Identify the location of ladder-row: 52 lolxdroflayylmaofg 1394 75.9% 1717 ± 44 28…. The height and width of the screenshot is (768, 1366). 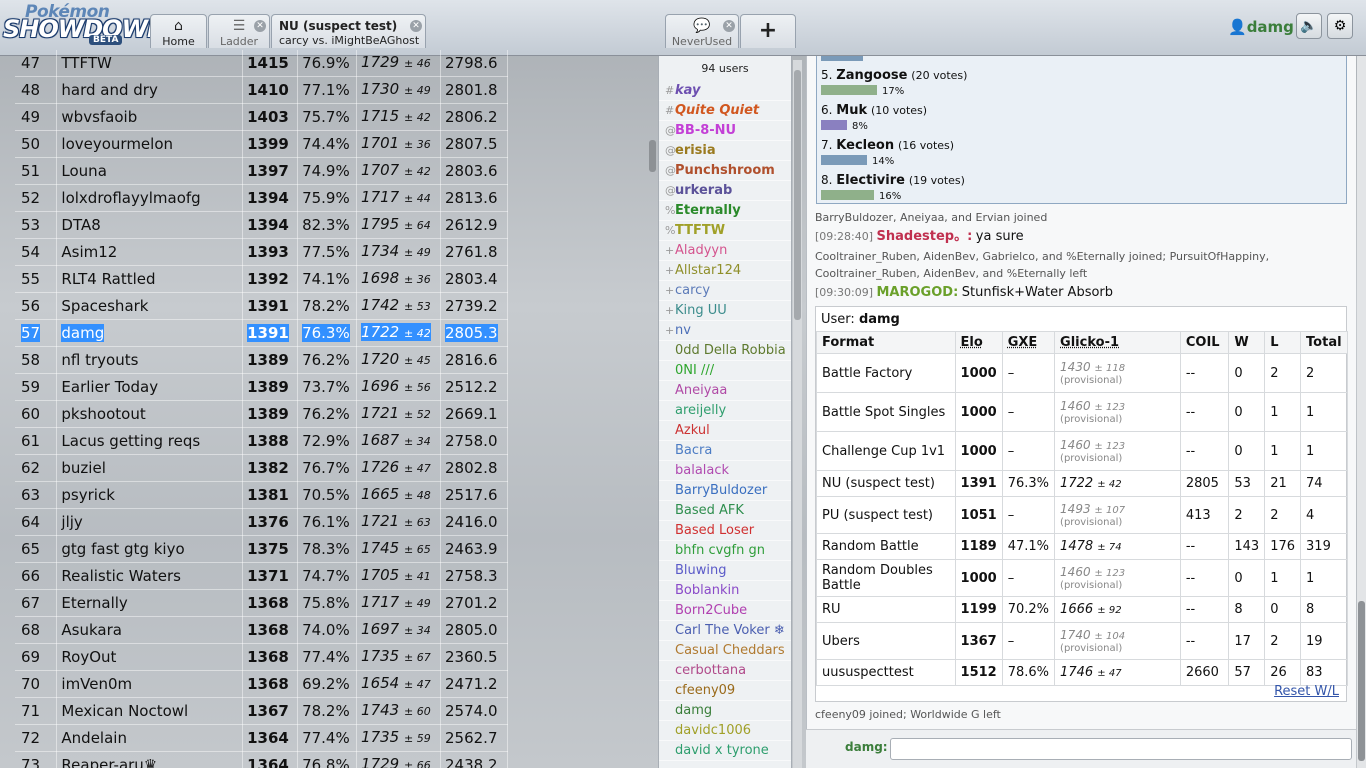
(261, 198).